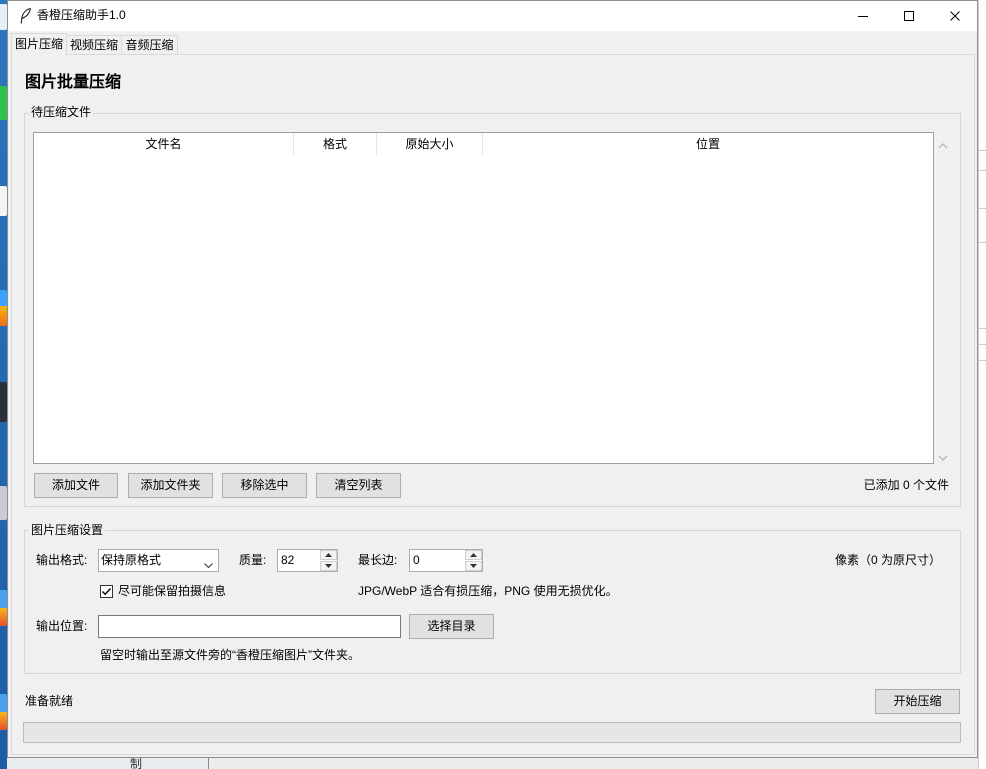 This screenshot has height=769, width=986. I want to click on max-side-unit-text: 像素（0 为原尺寸）, so click(887, 560).